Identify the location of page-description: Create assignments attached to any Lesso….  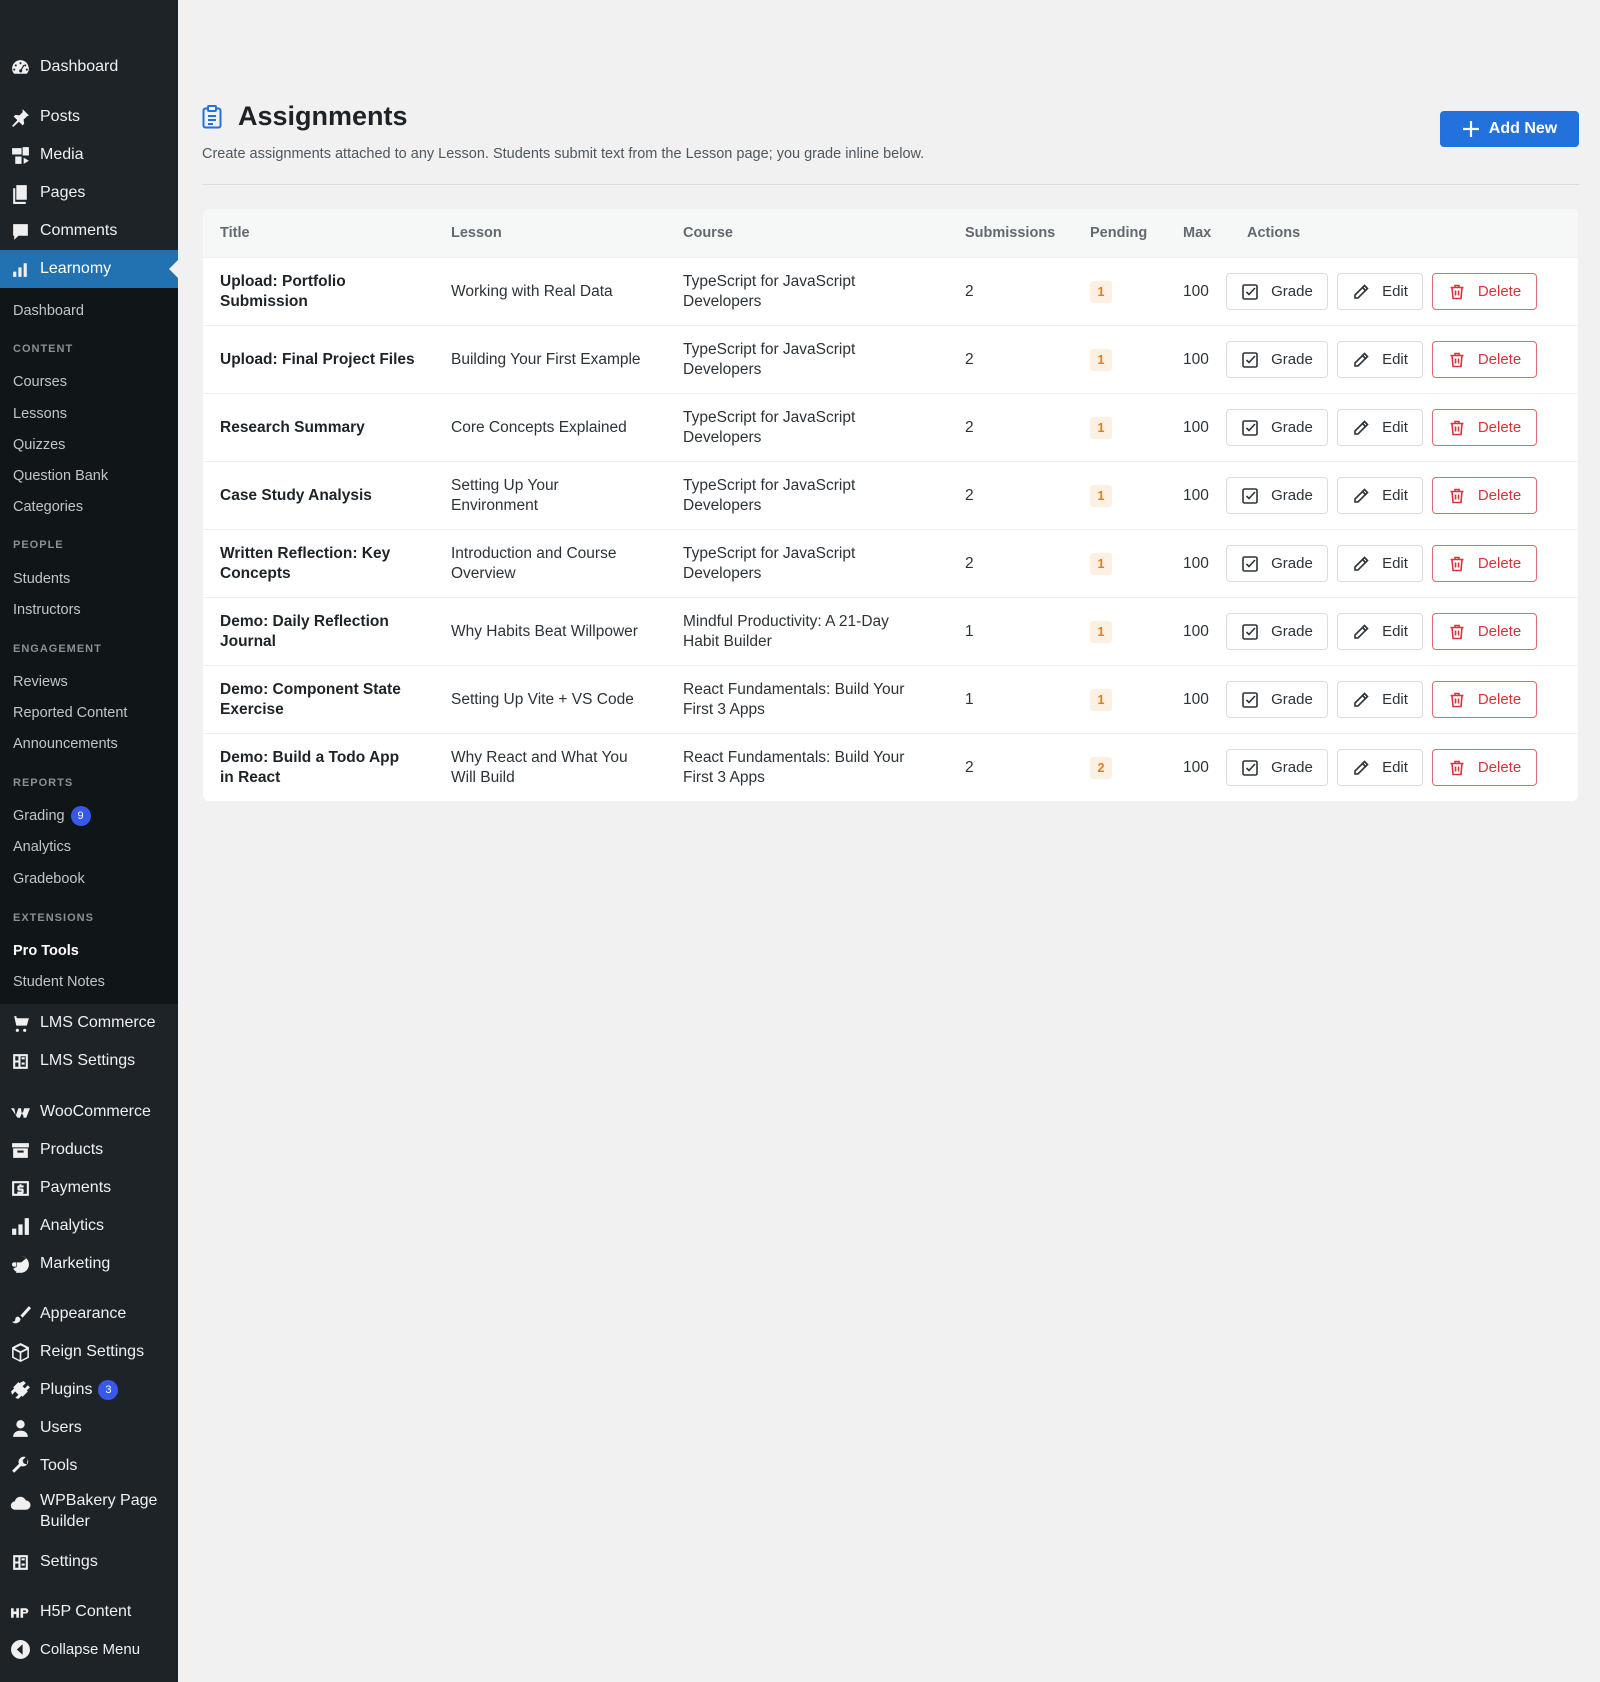
(563, 154).